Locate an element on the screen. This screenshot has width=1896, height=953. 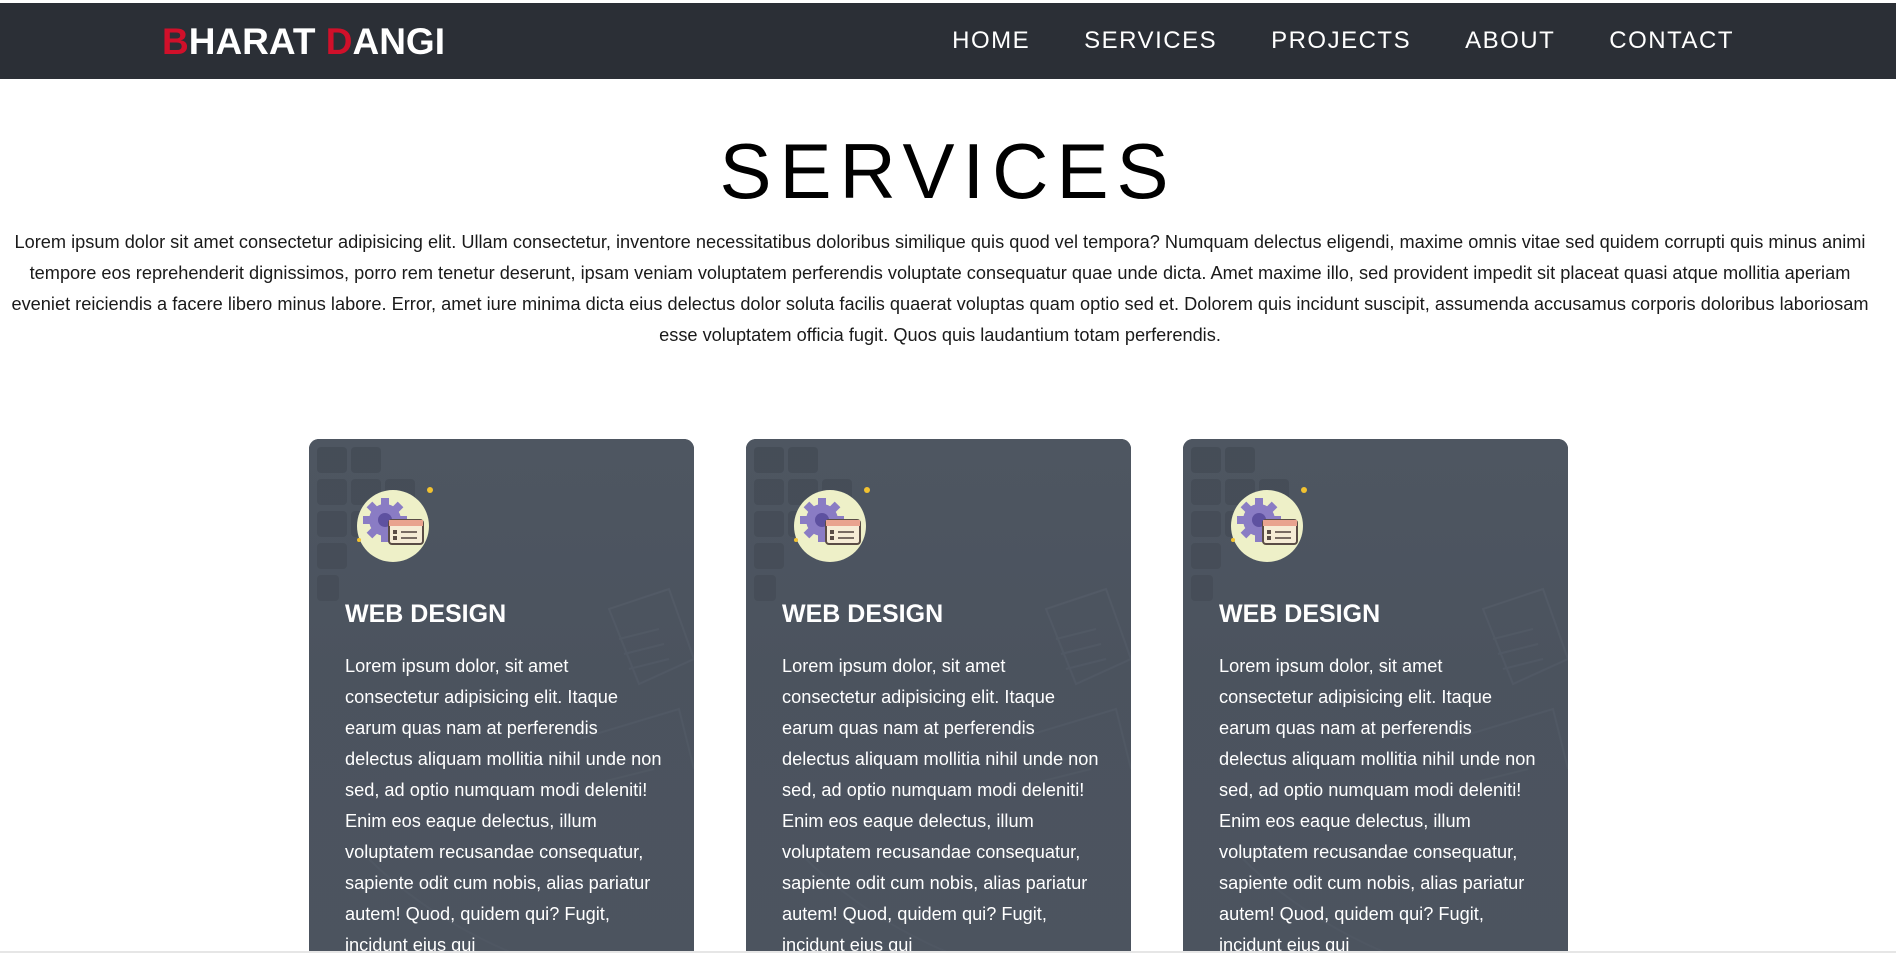
brand-first-rest: HARAT is located at coordinates (257, 41).